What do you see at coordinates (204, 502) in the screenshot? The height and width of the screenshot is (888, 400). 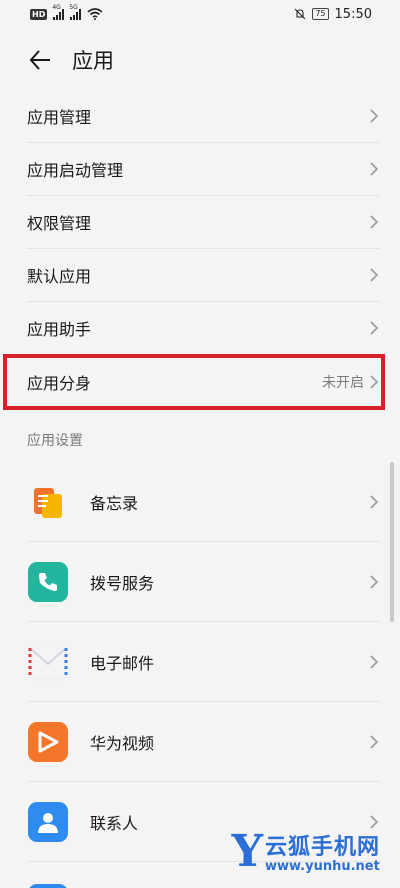 I see `app-item-notes: 备忘录` at bounding box center [204, 502].